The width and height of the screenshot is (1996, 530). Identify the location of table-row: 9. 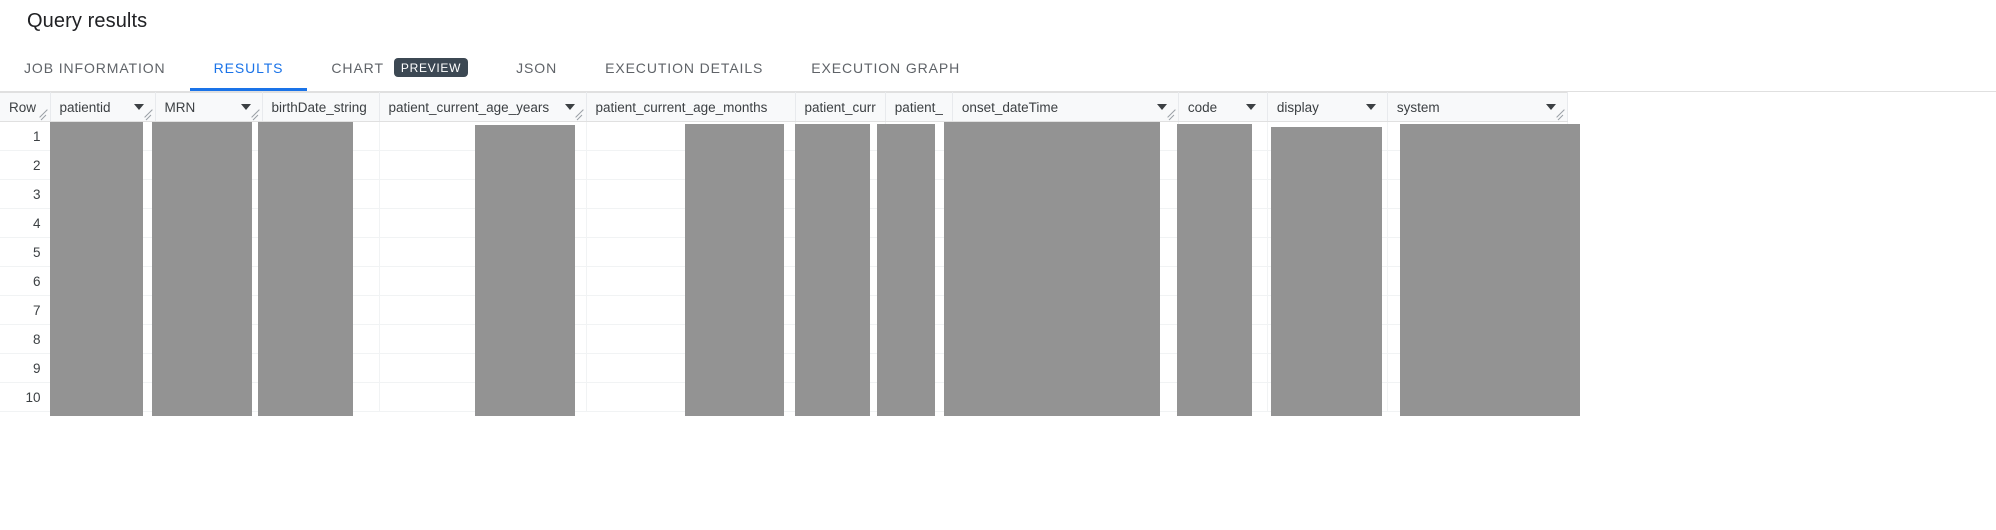
(784, 368).